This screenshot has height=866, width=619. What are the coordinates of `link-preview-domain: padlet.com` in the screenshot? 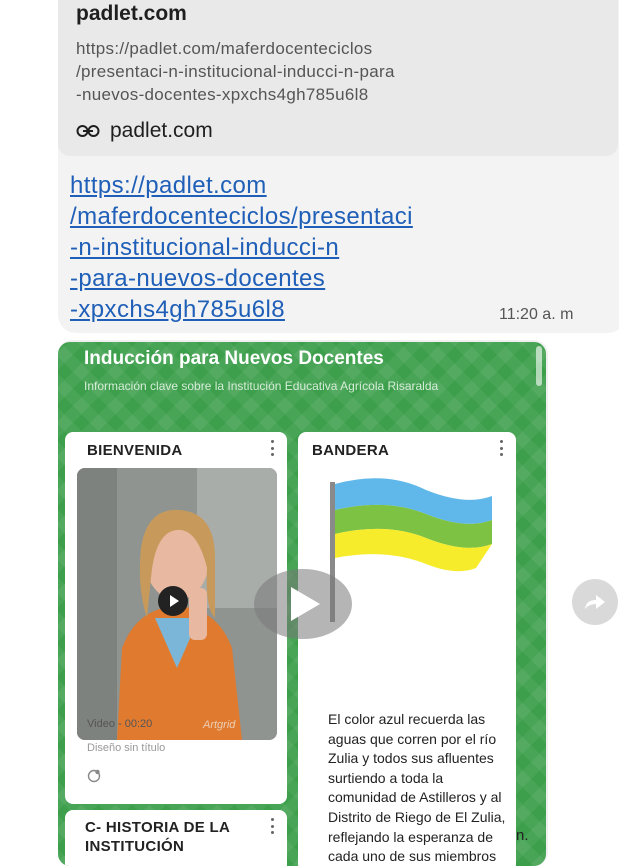 It's located at (161, 130).